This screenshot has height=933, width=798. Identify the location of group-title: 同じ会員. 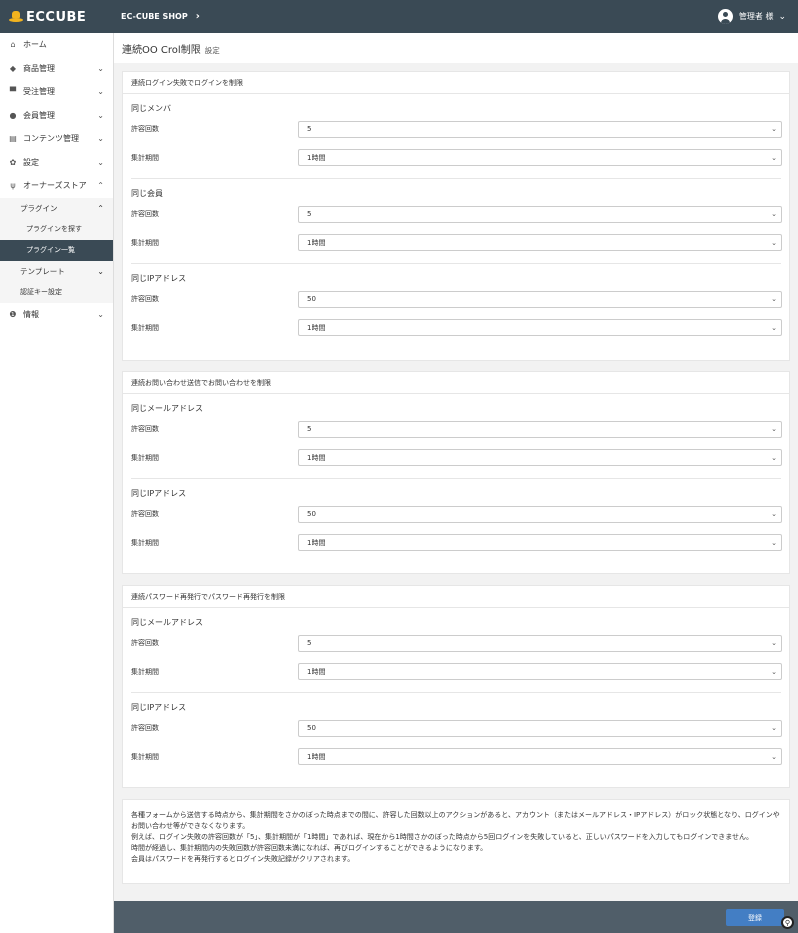
(147, 193).